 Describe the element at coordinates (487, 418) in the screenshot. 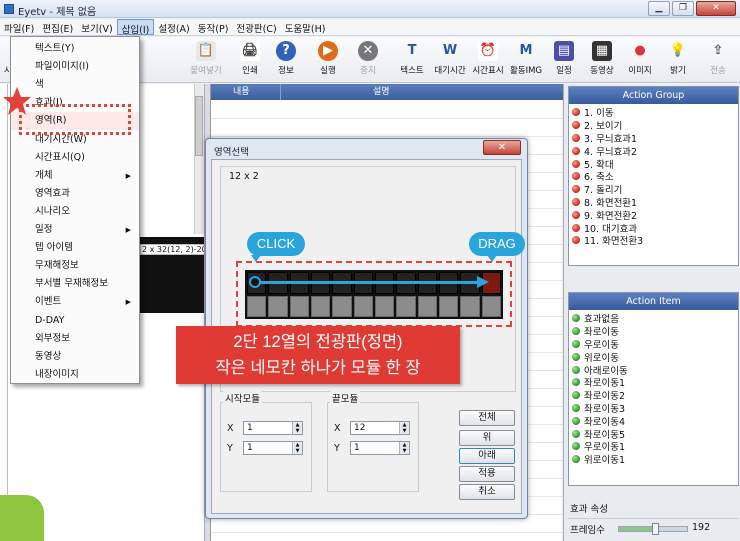

I see `select-all-button: 전체` at that location.